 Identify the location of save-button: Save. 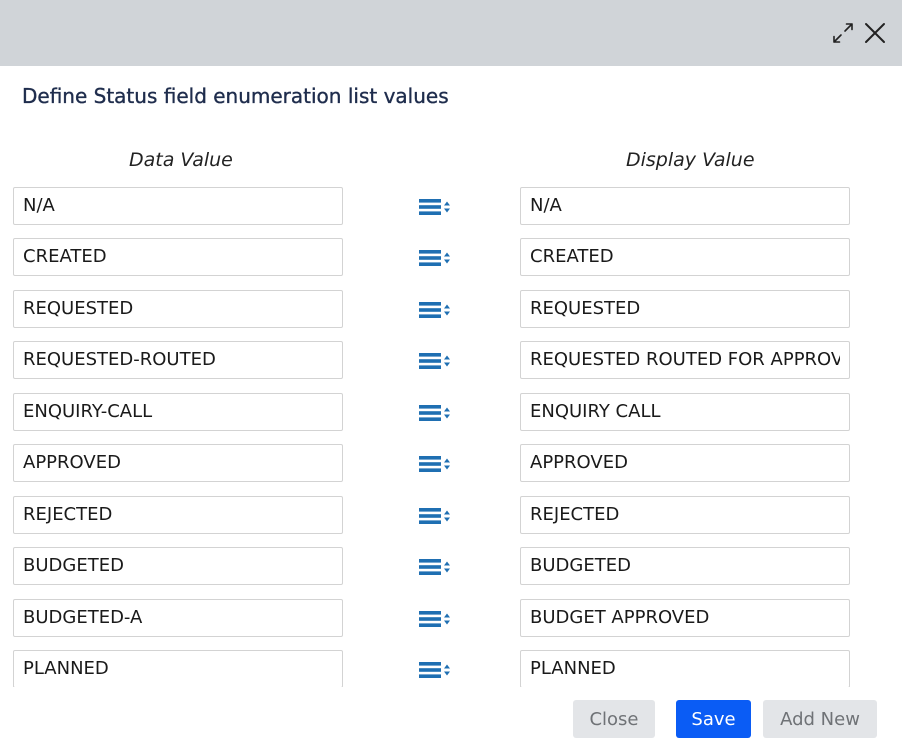
(713, 719).